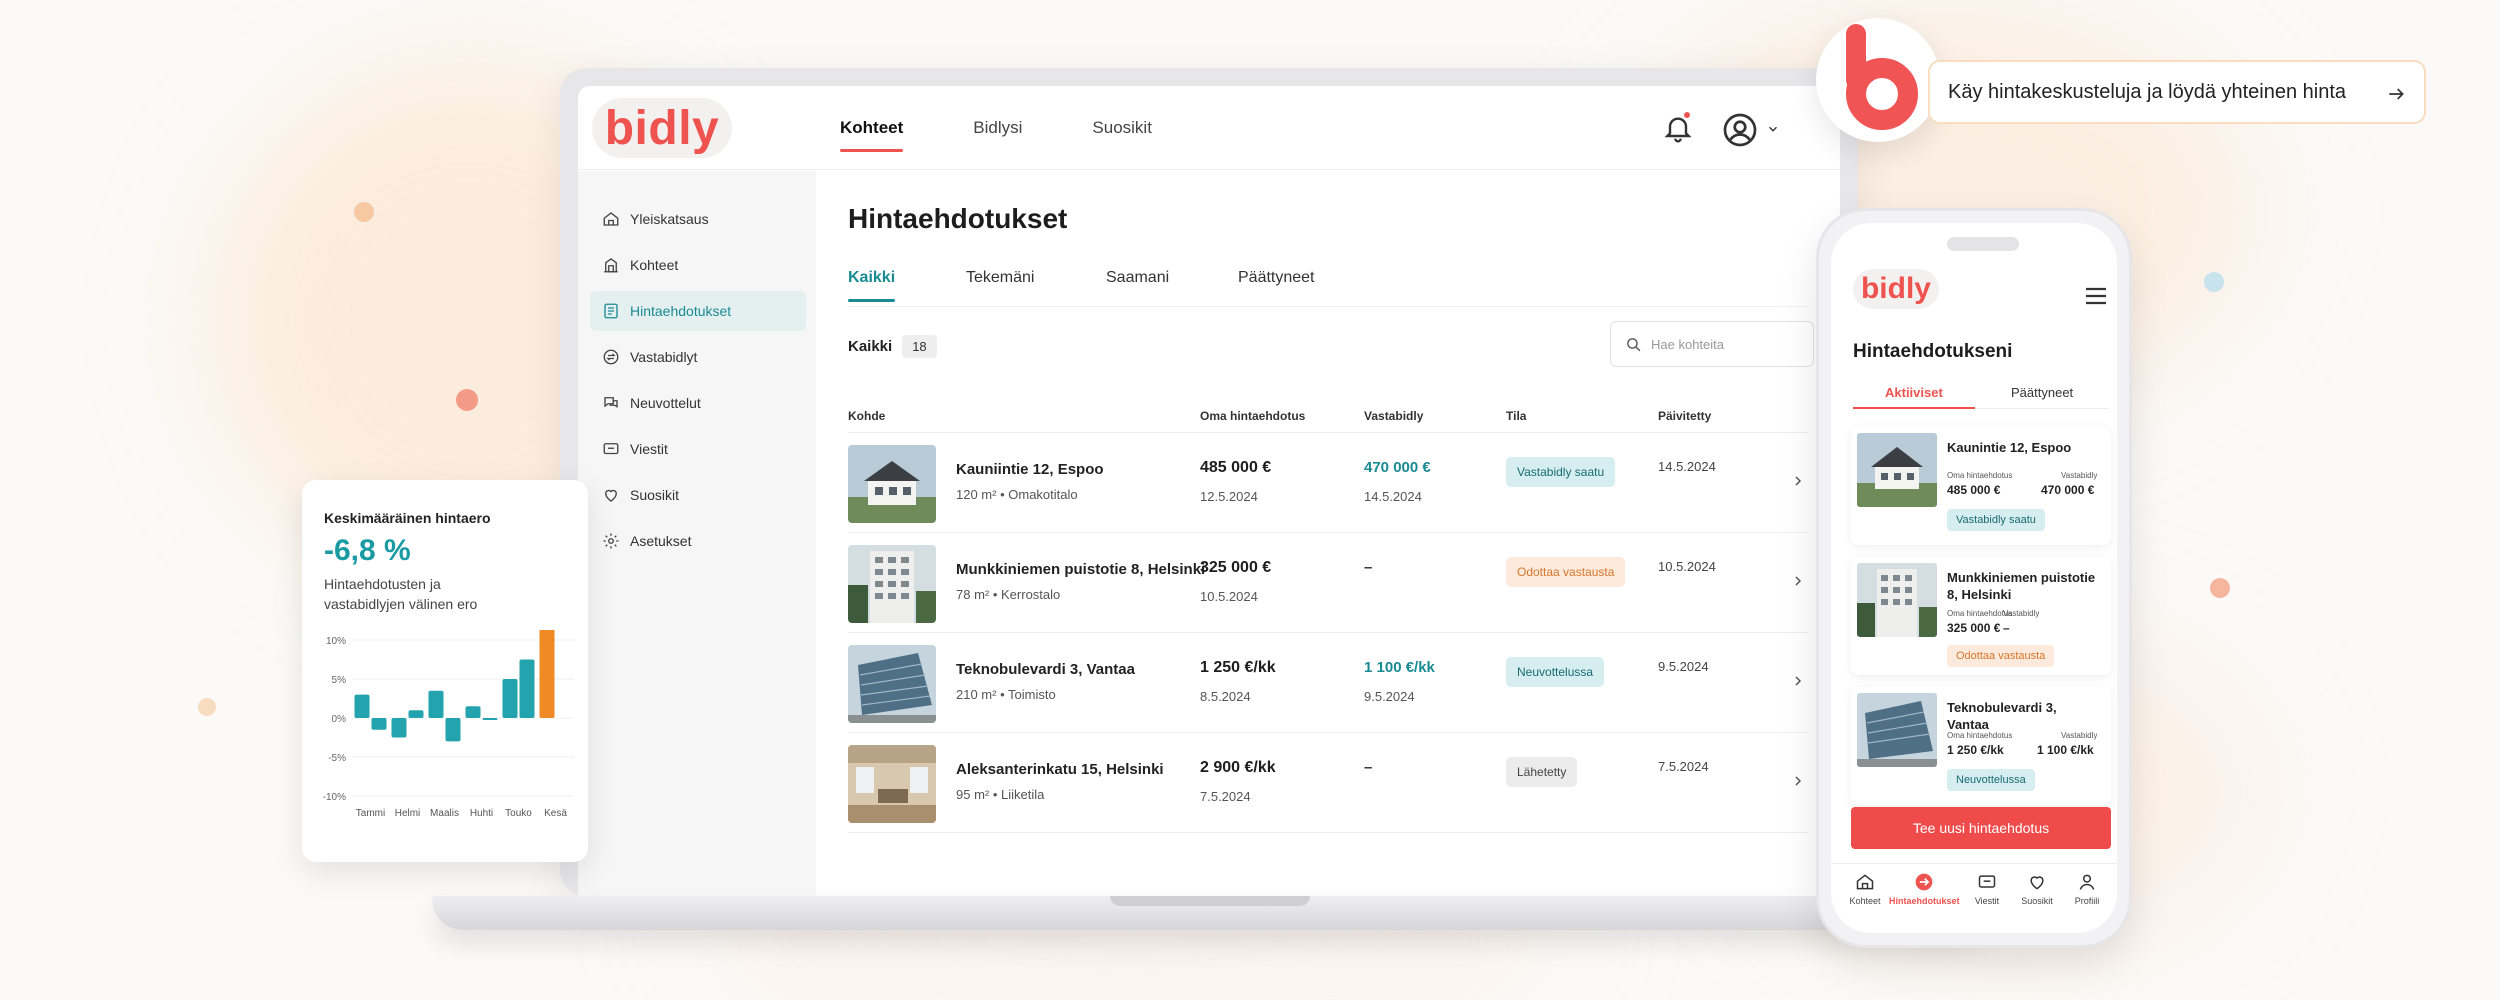 Image resolution: width=2500 pixels, height=1000 pixels. Describe the element at coordinates (518, 813) in the screenshot. I see `x-tick-label: Touko` at that location.